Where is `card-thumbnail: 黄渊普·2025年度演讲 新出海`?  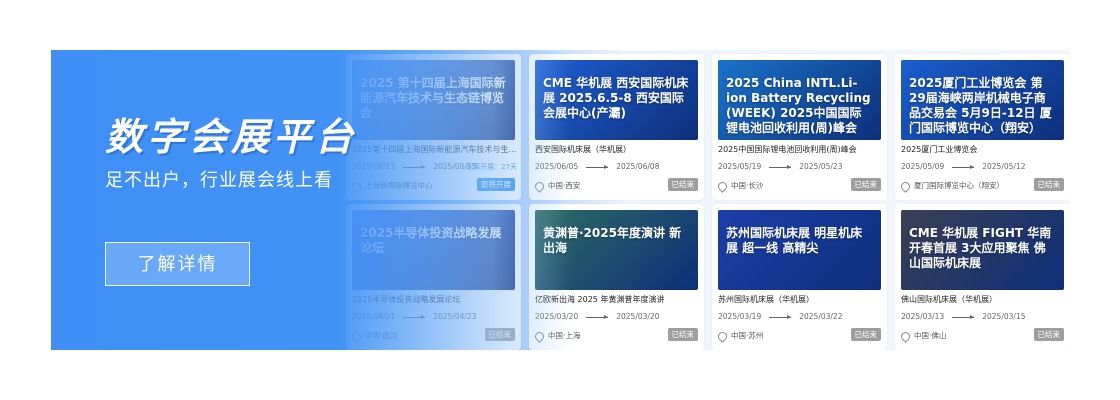 card-thumbnail: 黄渊普·2025年度演讲 新出海 is located at coordinates (616, 250).